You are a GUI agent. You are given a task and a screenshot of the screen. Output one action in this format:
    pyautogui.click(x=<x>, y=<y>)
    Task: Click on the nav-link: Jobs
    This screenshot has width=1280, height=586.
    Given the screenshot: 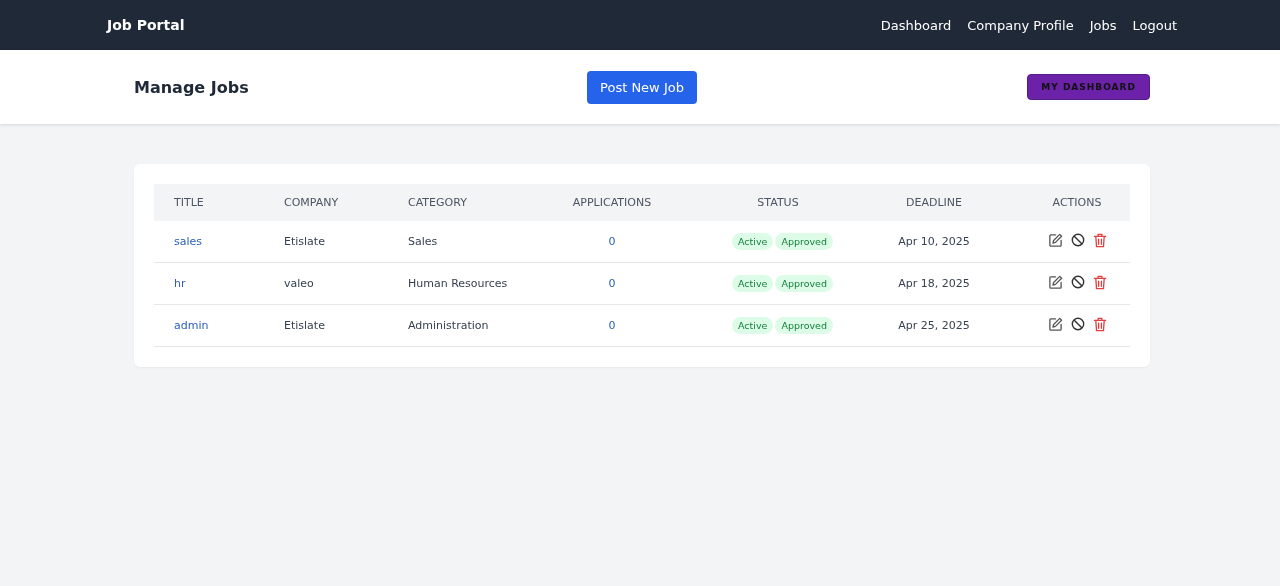 What is the action you would take?
    pyautogui.click(x=1103, y=25)
    